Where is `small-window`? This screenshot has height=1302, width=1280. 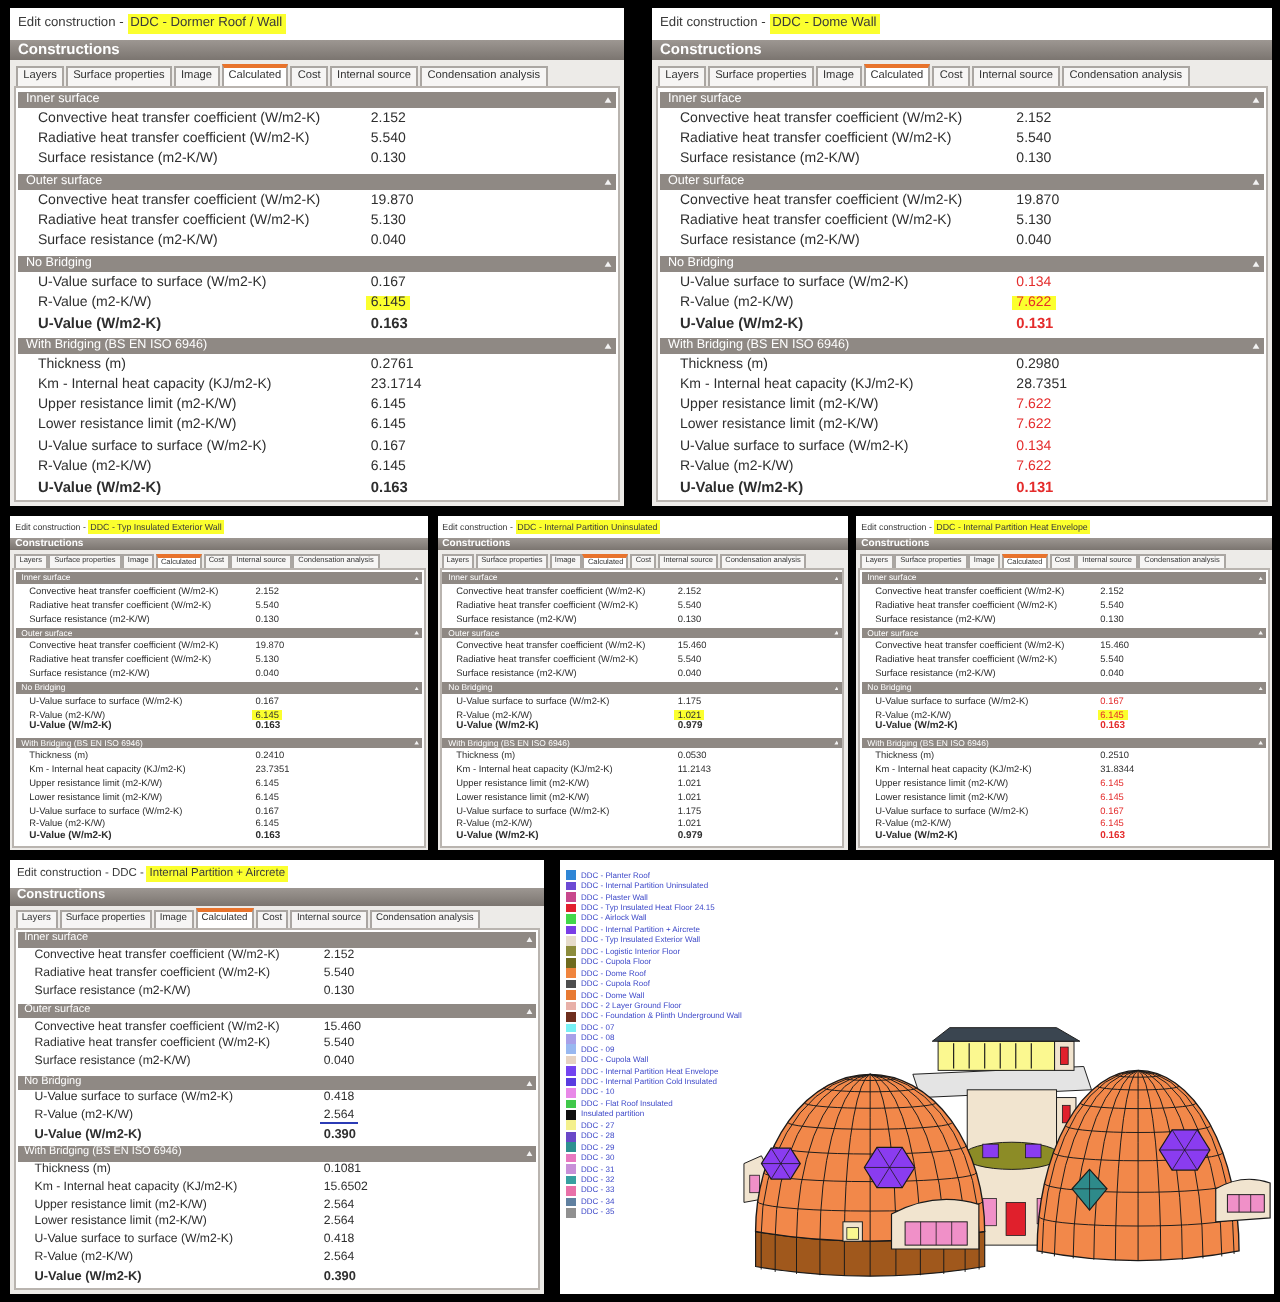 small-window is located at coordinates (852, 1231).